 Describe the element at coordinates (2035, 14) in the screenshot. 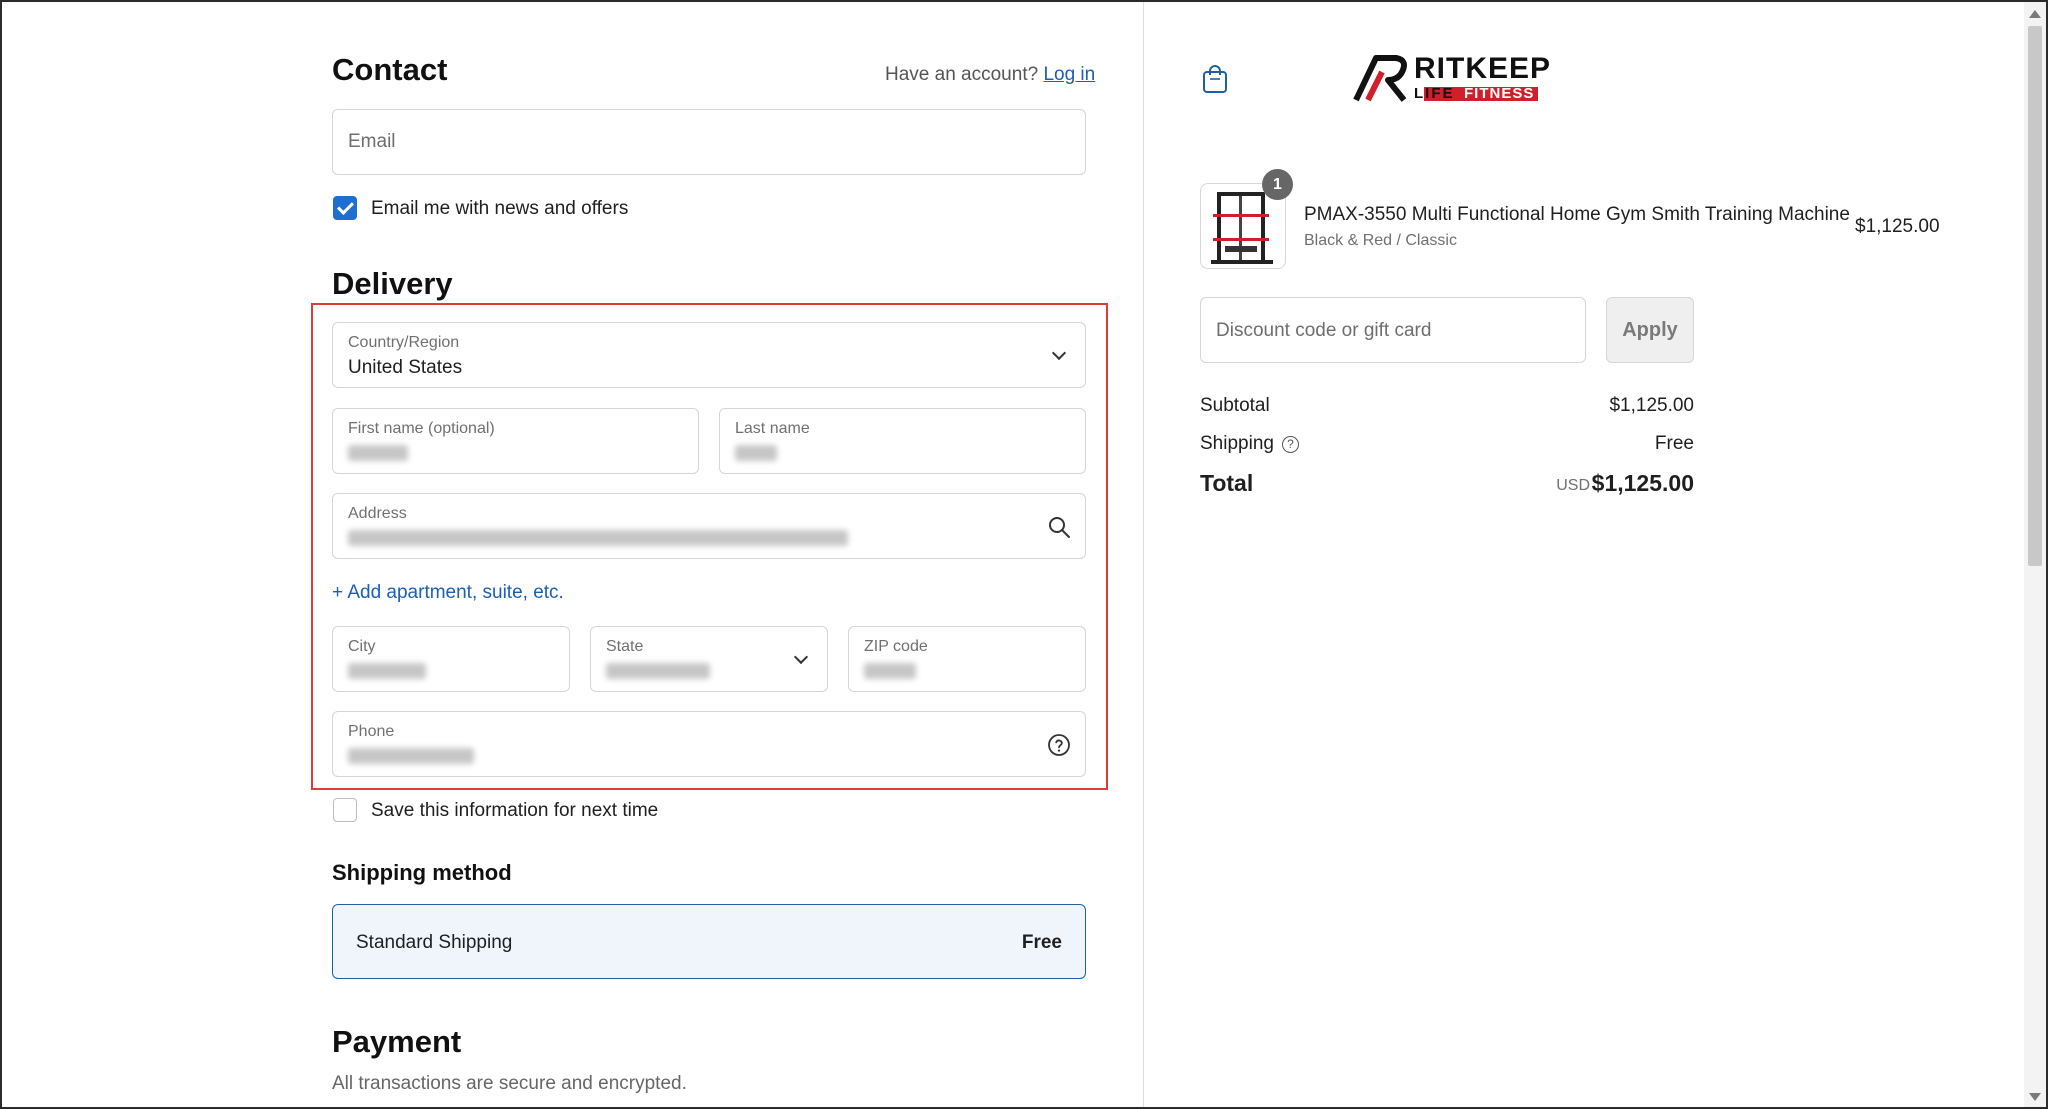

I see `scroll-up-arrow-icon` at that location.